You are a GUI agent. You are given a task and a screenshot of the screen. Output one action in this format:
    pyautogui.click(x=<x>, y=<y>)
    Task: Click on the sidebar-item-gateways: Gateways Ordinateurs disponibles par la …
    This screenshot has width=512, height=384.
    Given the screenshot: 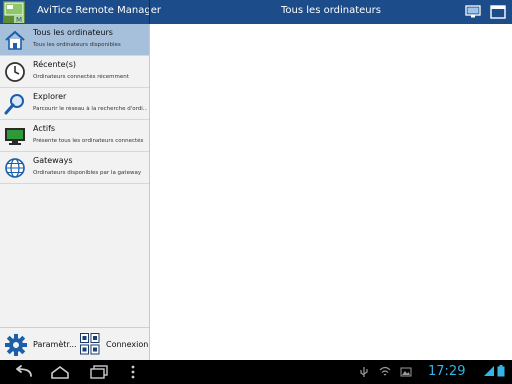 What is the action you would take?
    pyautogui.click(x=74, y=168)
    